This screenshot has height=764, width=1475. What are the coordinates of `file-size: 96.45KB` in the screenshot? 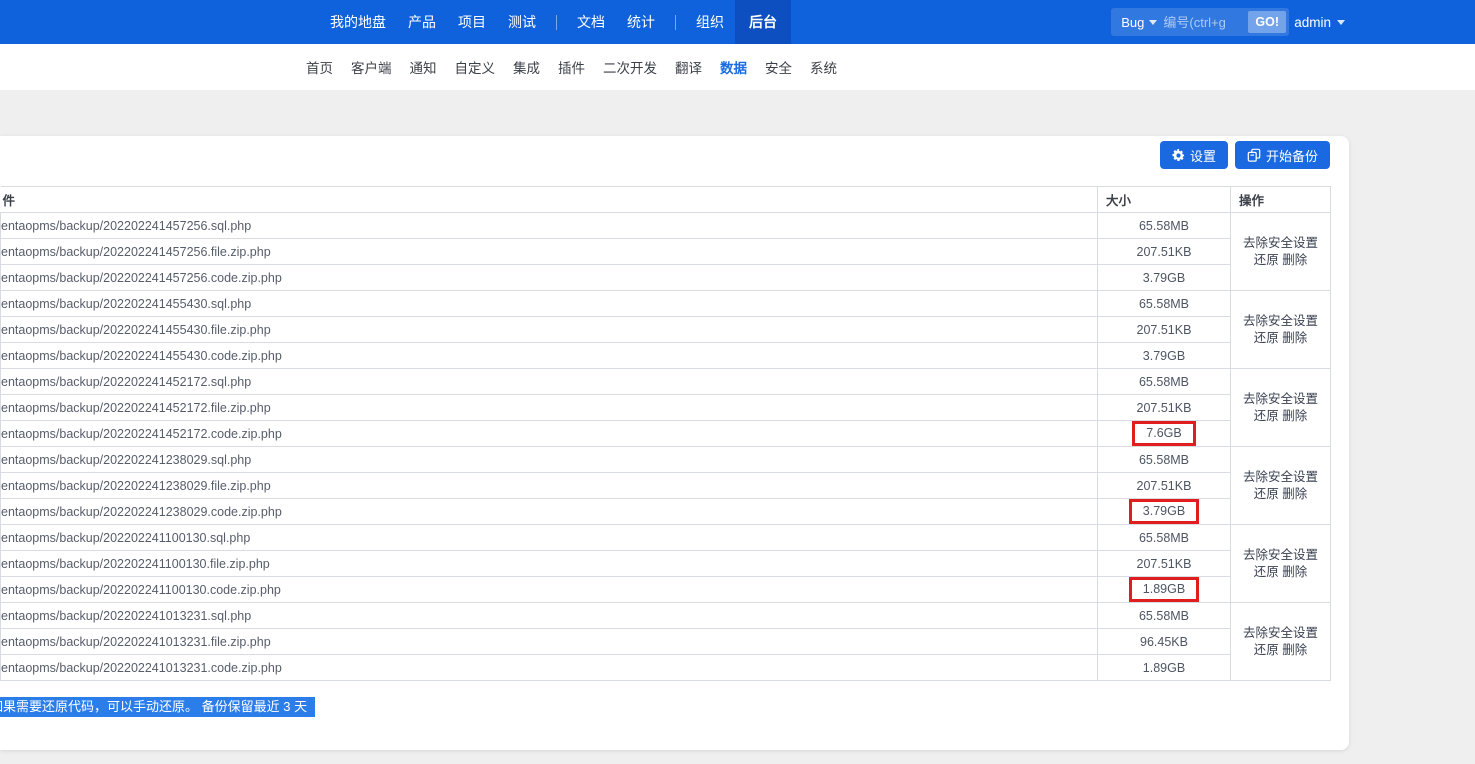 It's located at (1164, 641).